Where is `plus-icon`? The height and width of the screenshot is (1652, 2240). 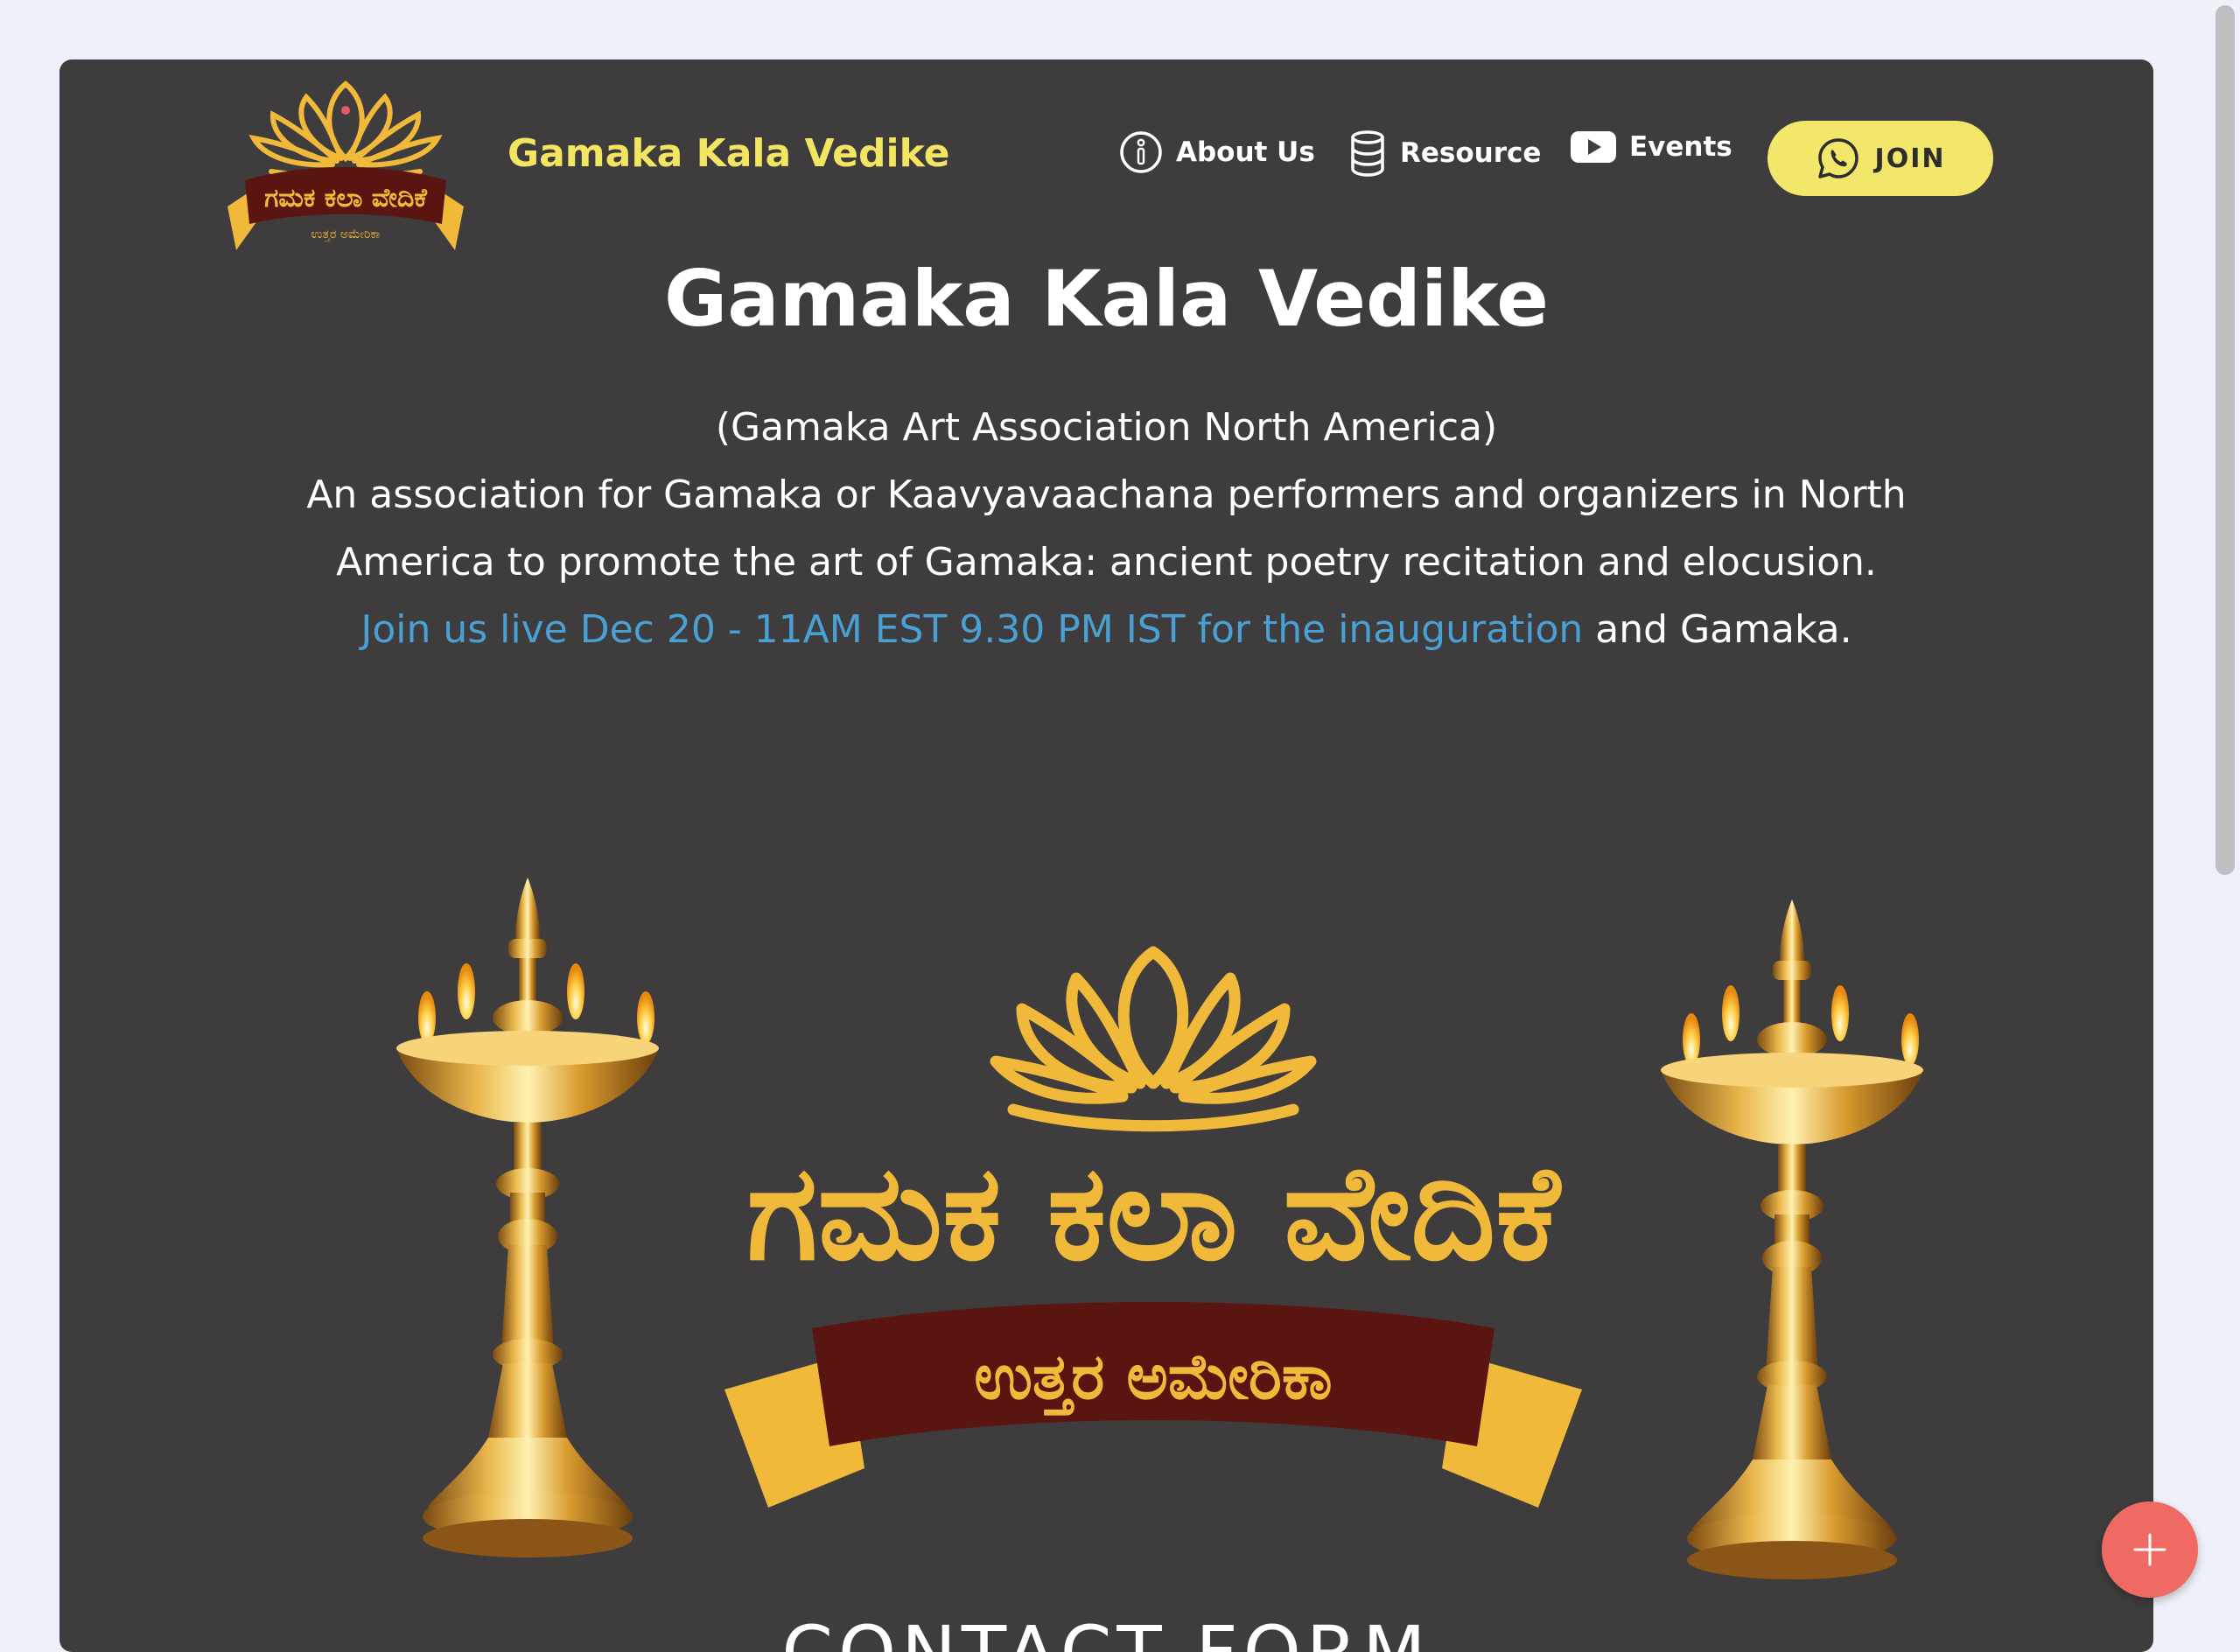 plus-icon is located at coordinates (2149, 1549).